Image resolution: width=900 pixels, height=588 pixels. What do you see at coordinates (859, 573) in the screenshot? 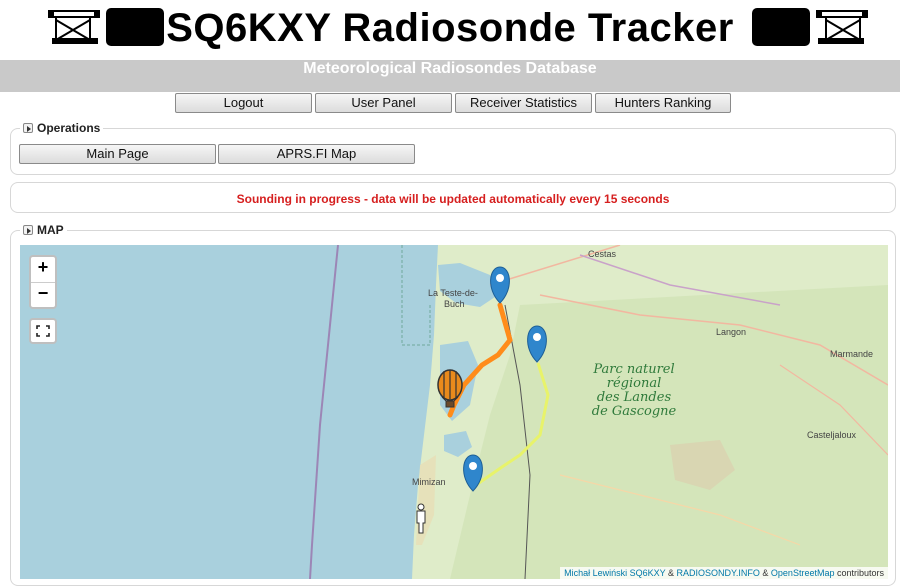
I see `attribution-suffix: contributors` at bounding box center [859, 573].